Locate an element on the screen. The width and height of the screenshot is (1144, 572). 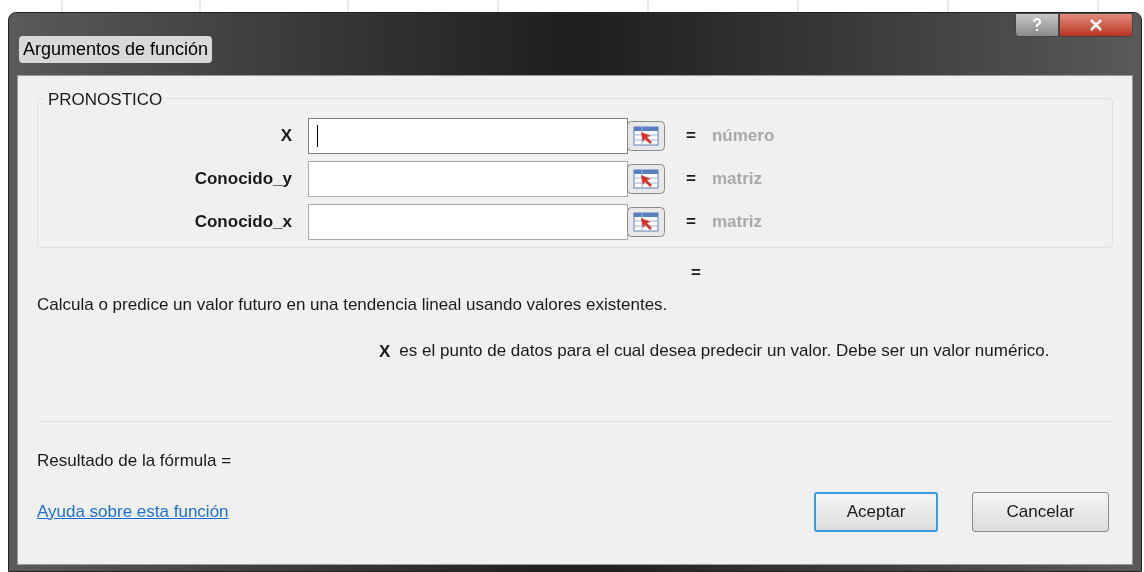
function-description: Calcula o predice un valor futuro en una tendencia lineal usando valores existentes. is located at coordinates (353, 304).